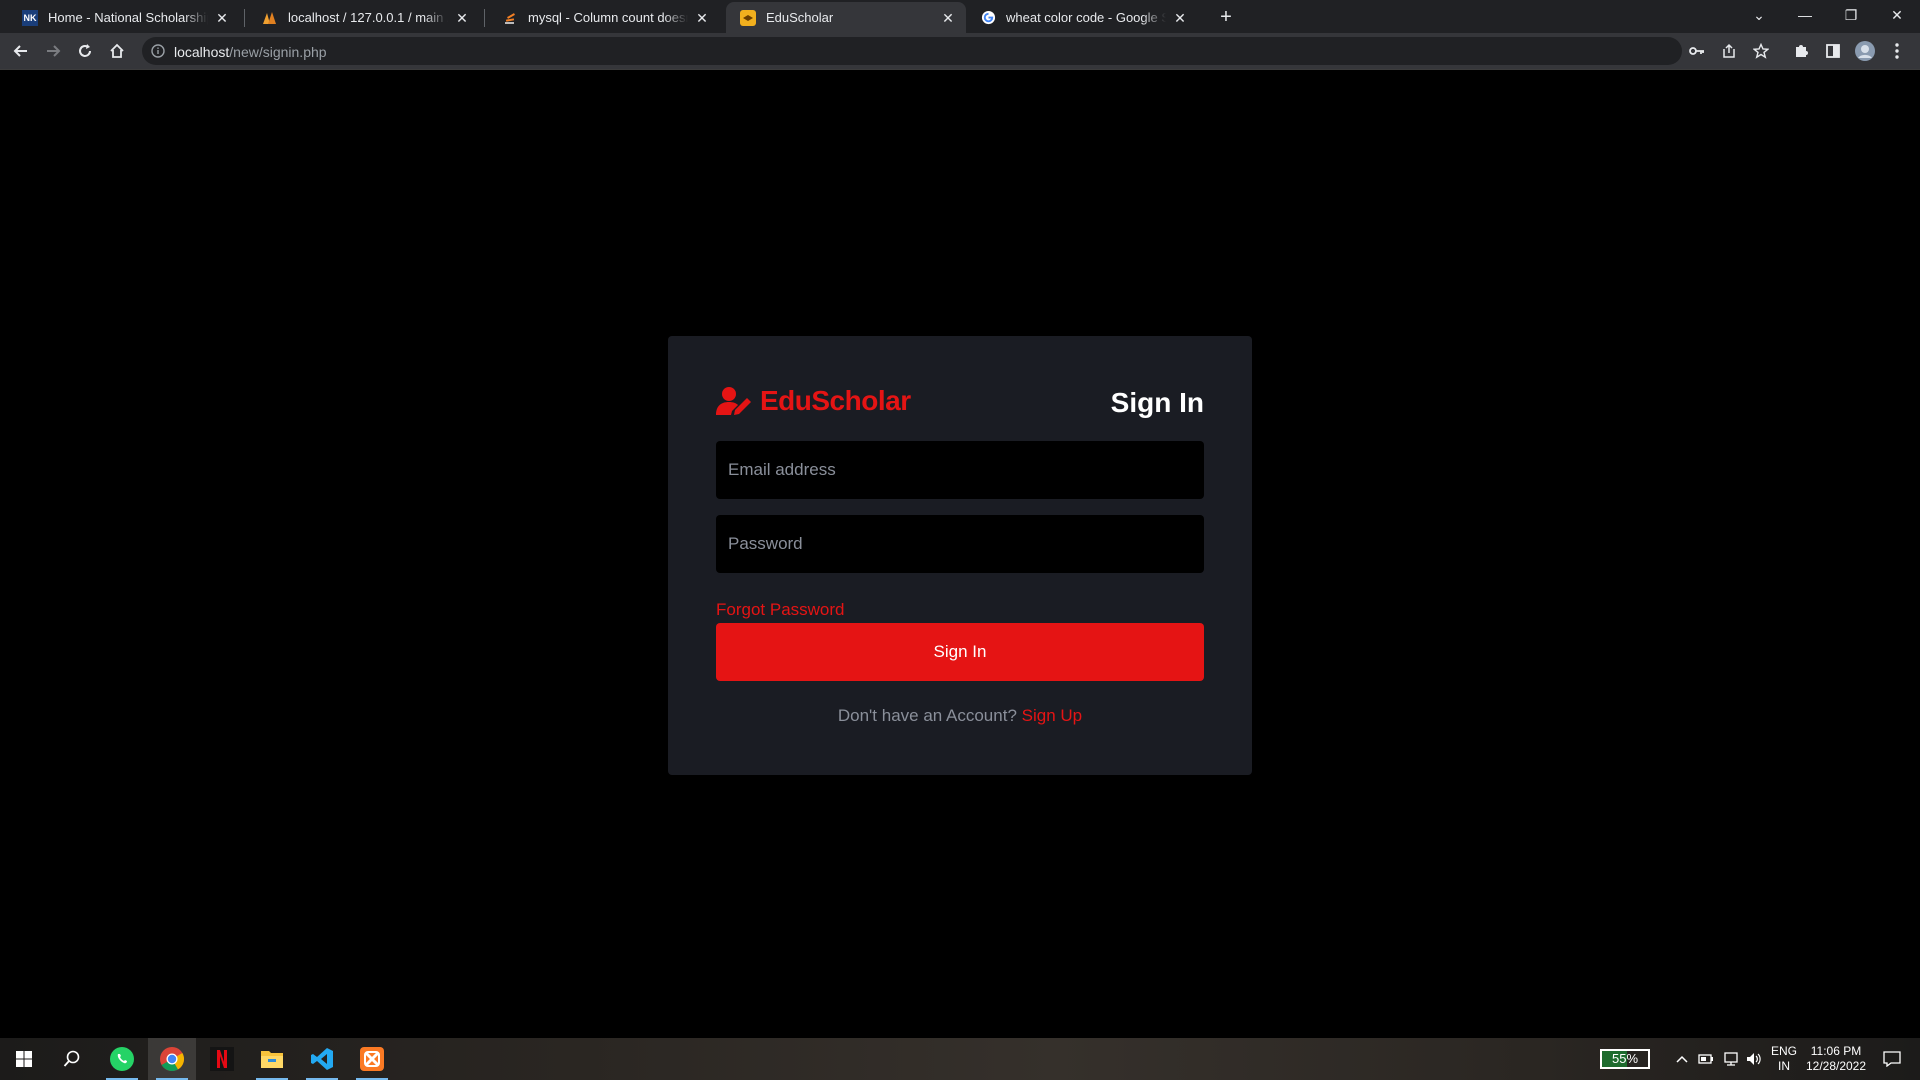  I want to click on address-bar: localhost/new/signin.php, so click(912, 51).